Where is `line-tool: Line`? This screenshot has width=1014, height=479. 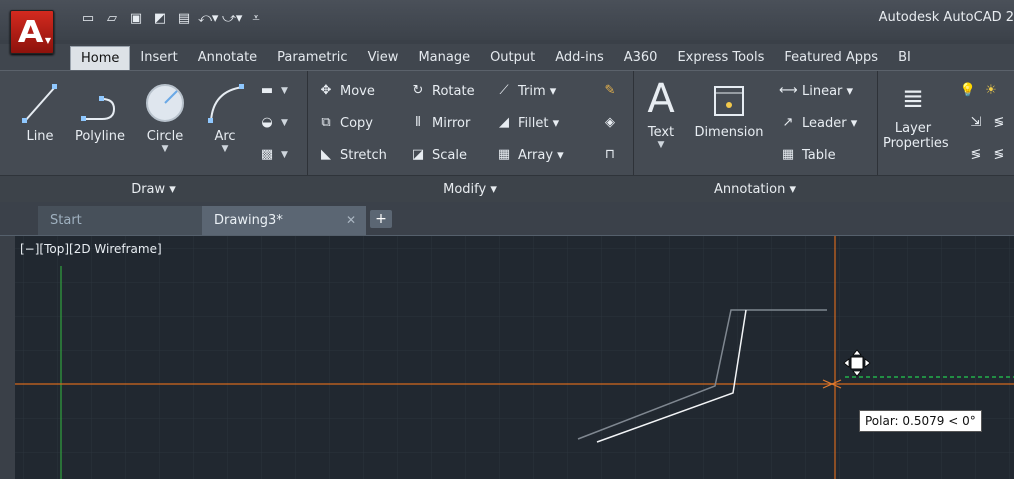
line-tool: Line is located at coordinates (40, 112).